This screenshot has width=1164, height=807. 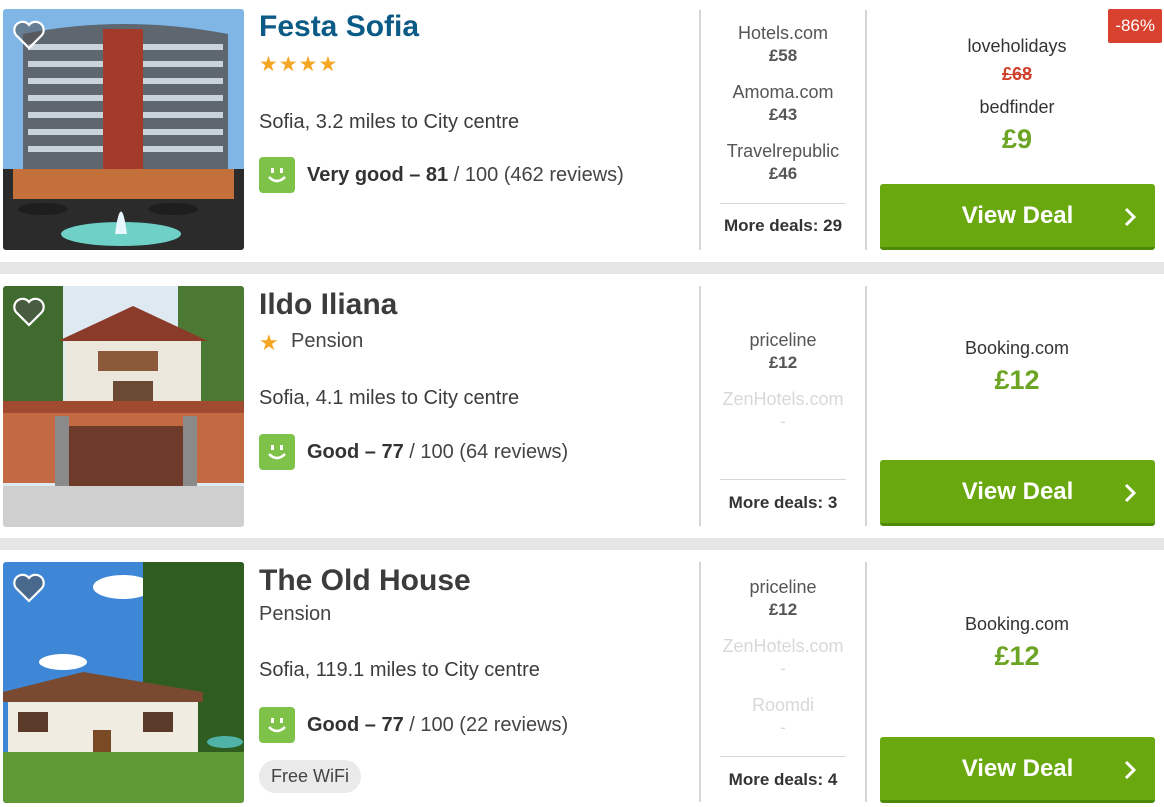 I want to click on review-rating: Good – 77 / 100 (64 reviews), so click(x=413, y=452).